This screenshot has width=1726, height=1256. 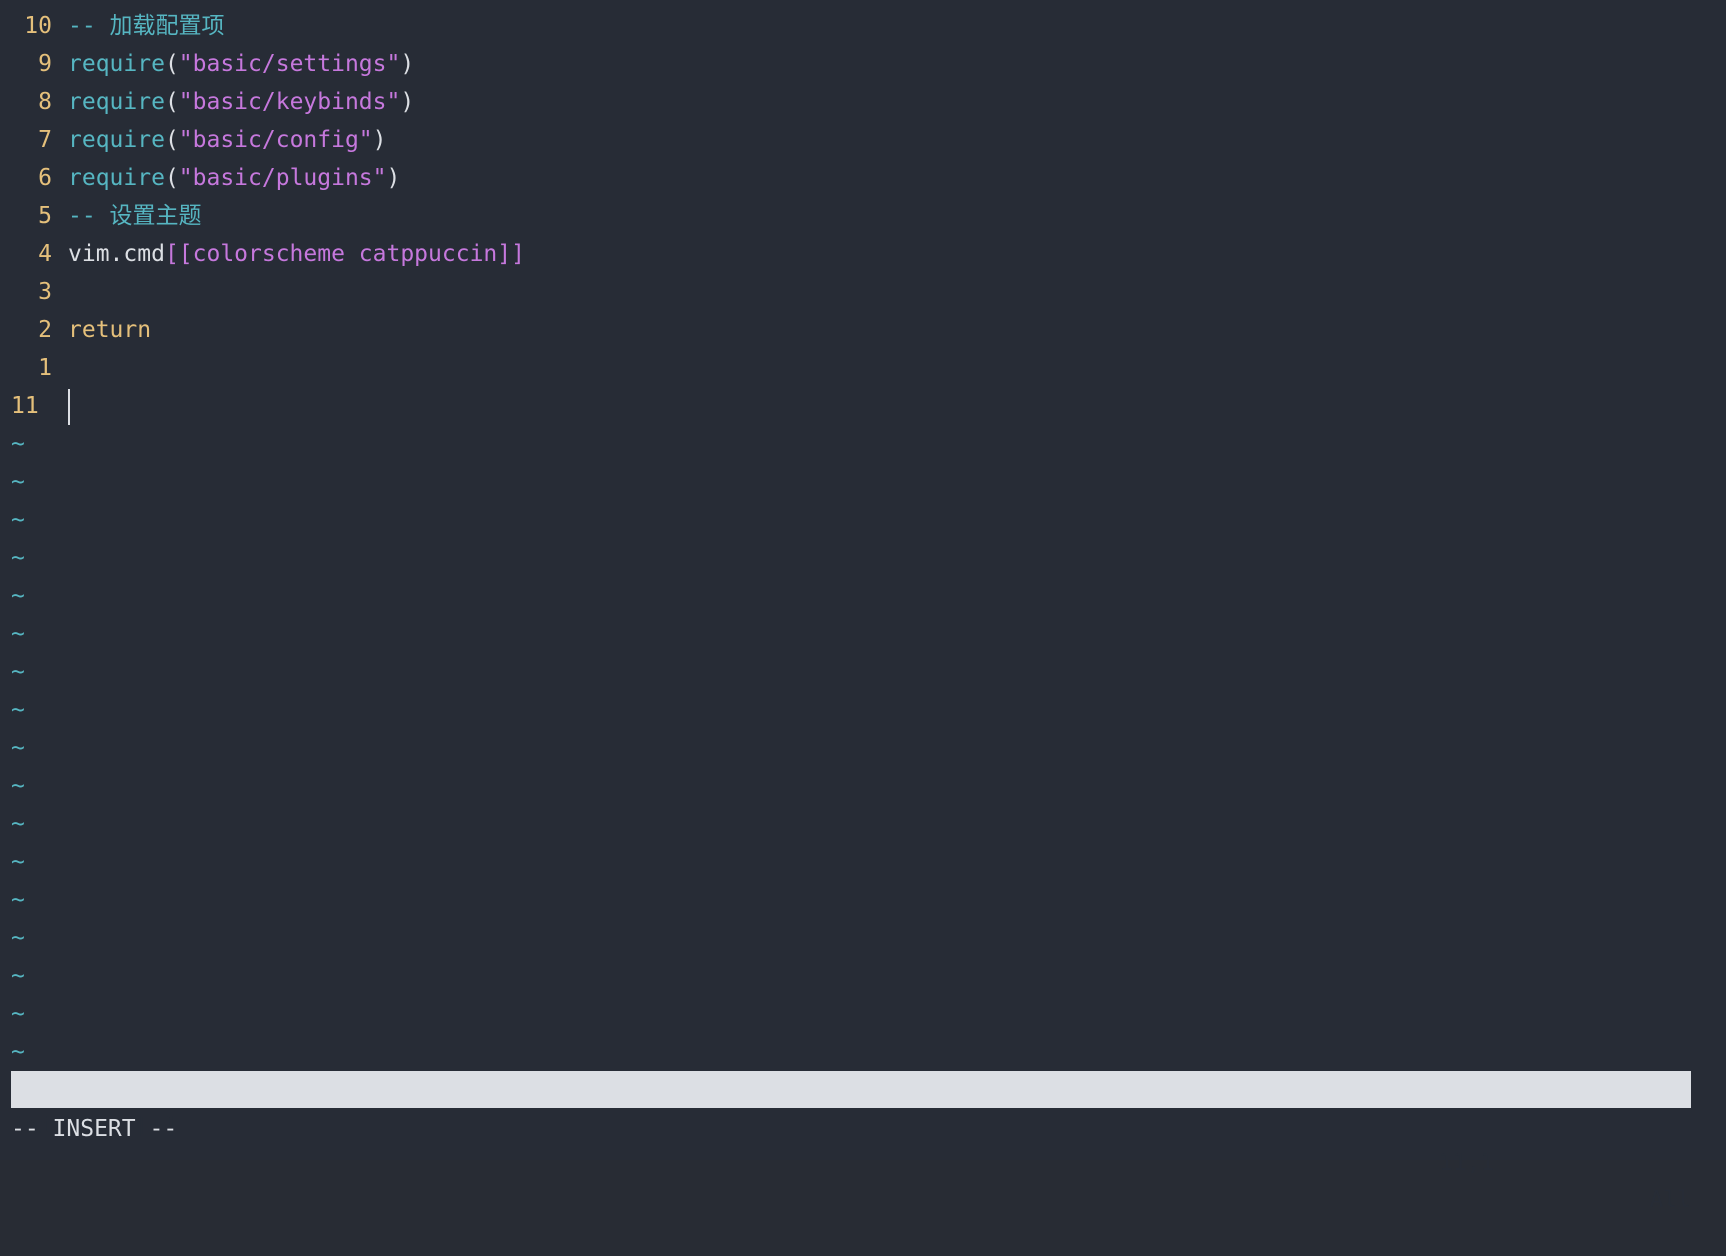 I want to click on code-token-comment: -- 加载配置项, so click(x=146, y=26).